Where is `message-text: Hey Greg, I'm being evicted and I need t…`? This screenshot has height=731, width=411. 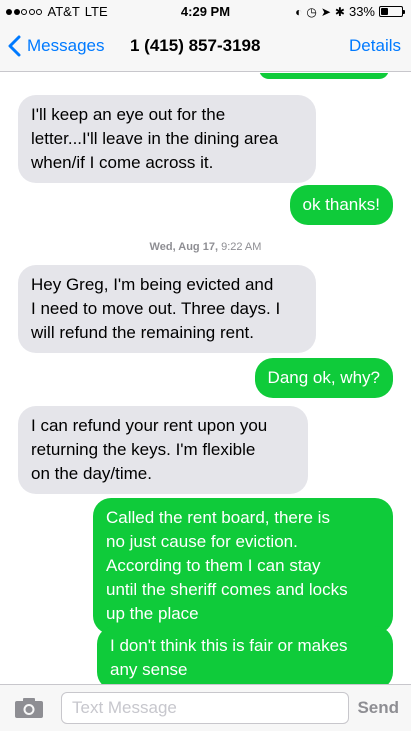
message-text: Hey Greg, I'm being evicted and I need t… is located at coordinates (156, 308).